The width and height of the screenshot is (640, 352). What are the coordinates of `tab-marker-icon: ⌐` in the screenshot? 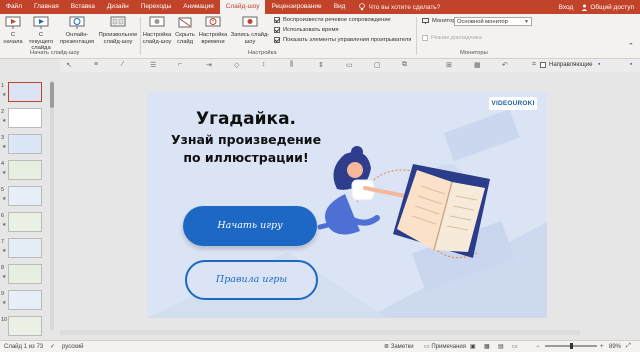 It's located at (180, 64).